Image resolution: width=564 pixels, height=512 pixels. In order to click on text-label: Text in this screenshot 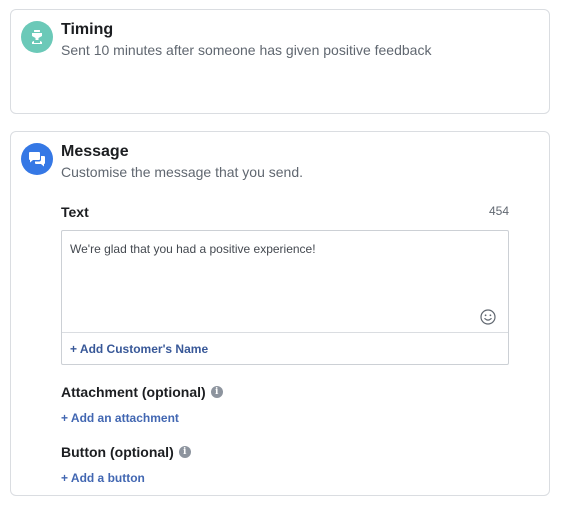, I will do `click(75, 212)`.